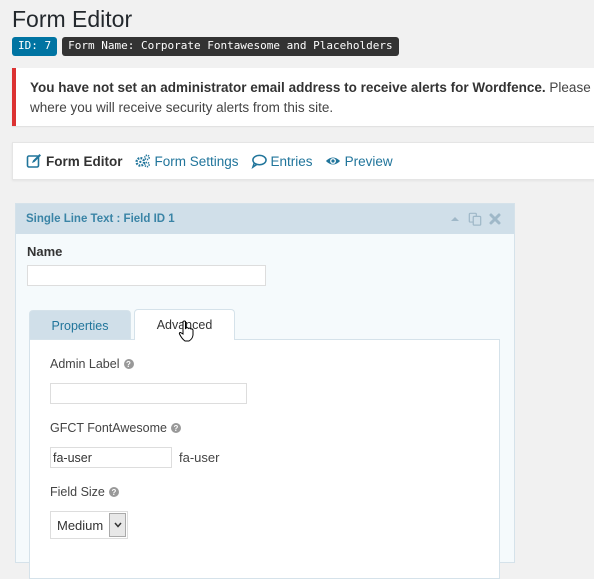  What do you see at coordinates (34, 161) in the screenshot?
I see `edit-icon` at bounding box center [34, 161].